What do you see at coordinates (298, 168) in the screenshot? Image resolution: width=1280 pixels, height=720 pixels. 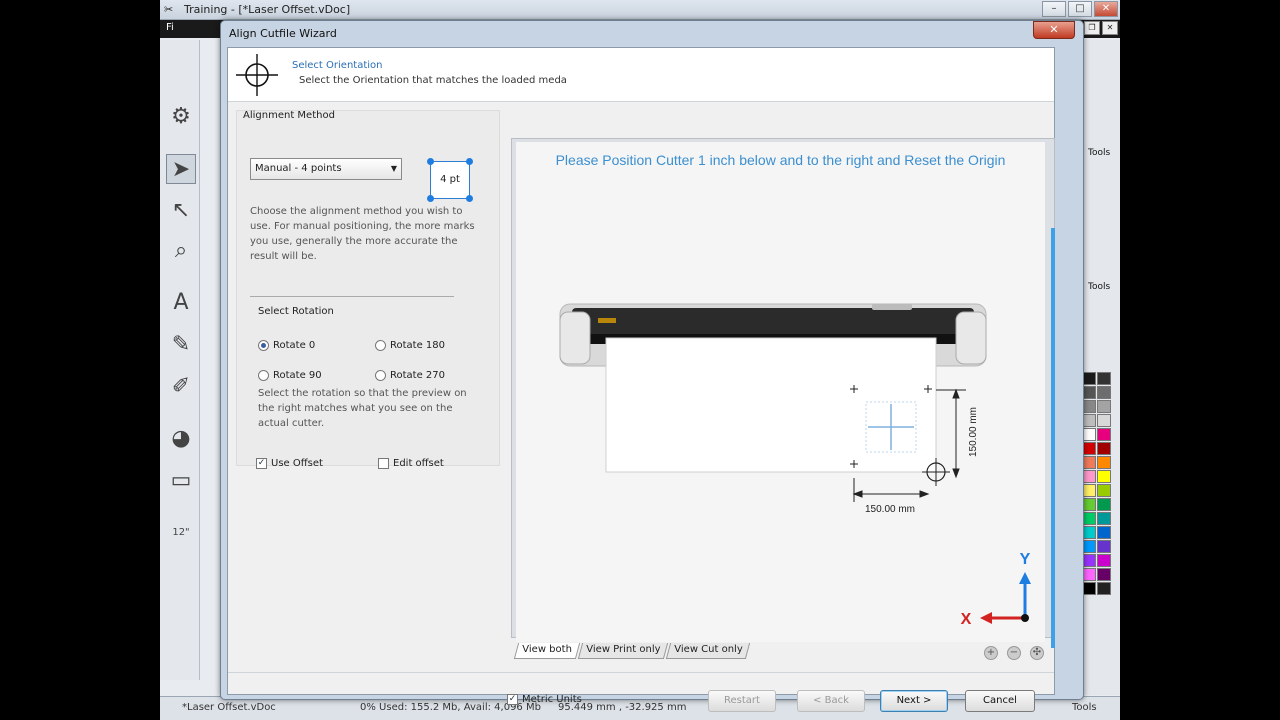 I see `alignment-method-value: Manual - 4 points` at bounding box center [298, 168].